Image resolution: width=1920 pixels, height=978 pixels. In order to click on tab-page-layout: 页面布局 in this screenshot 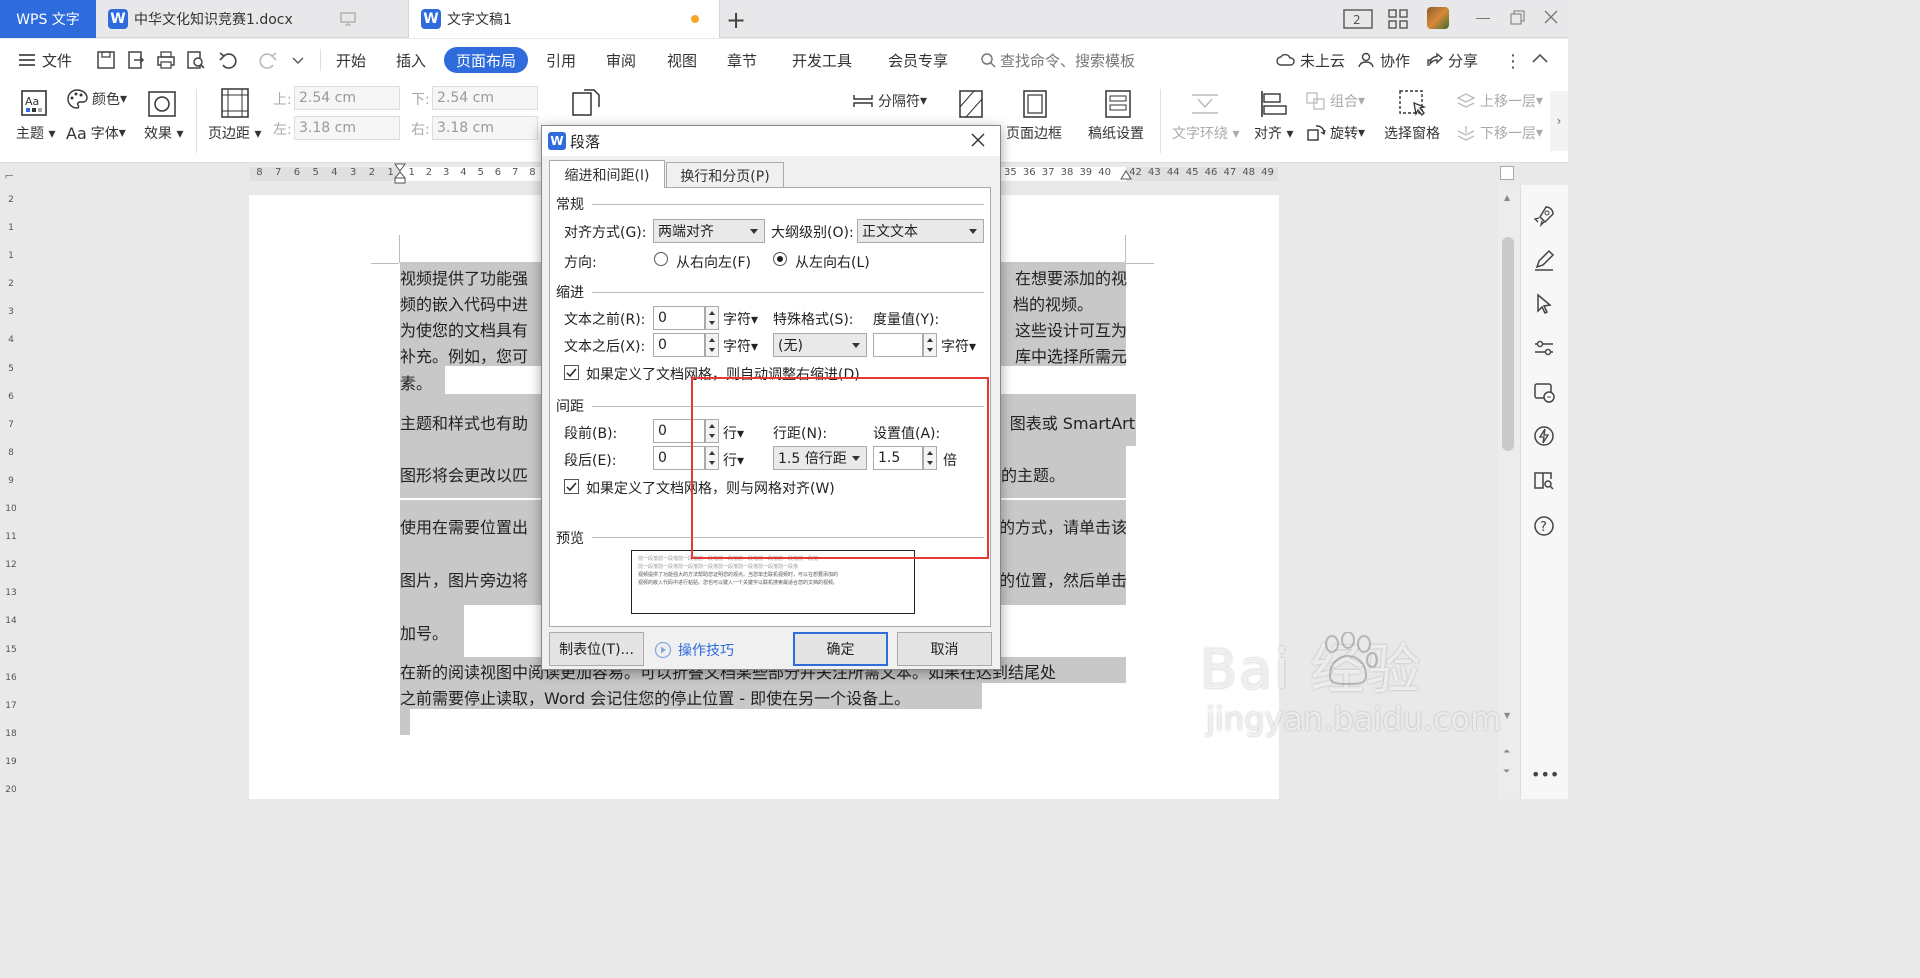, I will do `click(486, 60)`.